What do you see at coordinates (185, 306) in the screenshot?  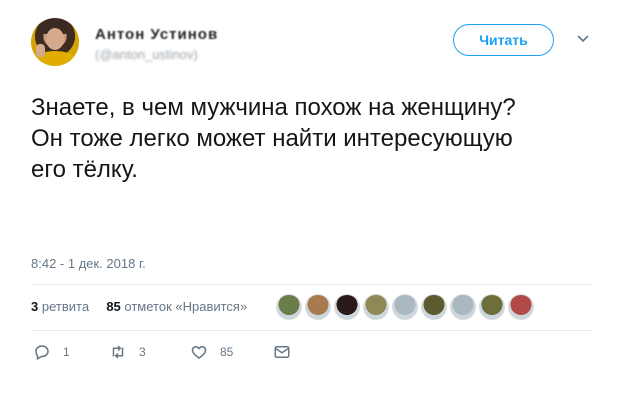 I see `likes-label: отметок «Нравится»` at bounding box center [185, 306].